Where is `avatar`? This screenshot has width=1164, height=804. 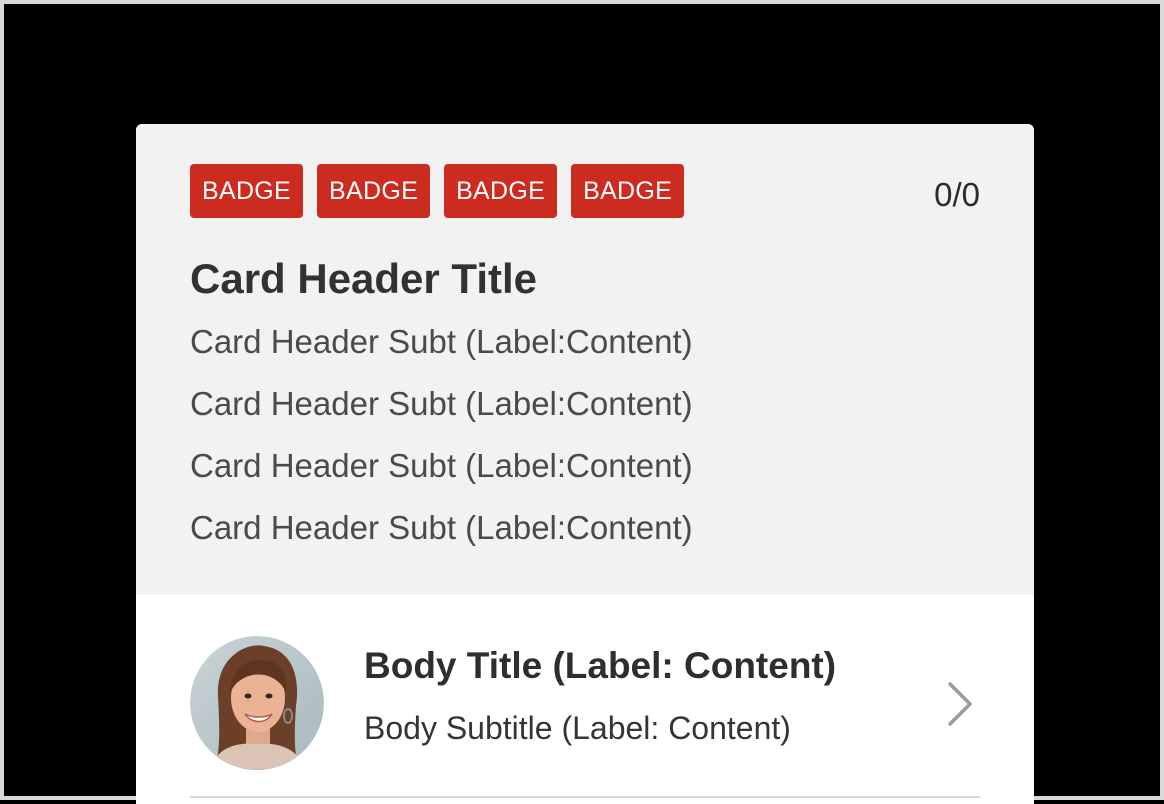 avatar is located at coordinates (257, 703).